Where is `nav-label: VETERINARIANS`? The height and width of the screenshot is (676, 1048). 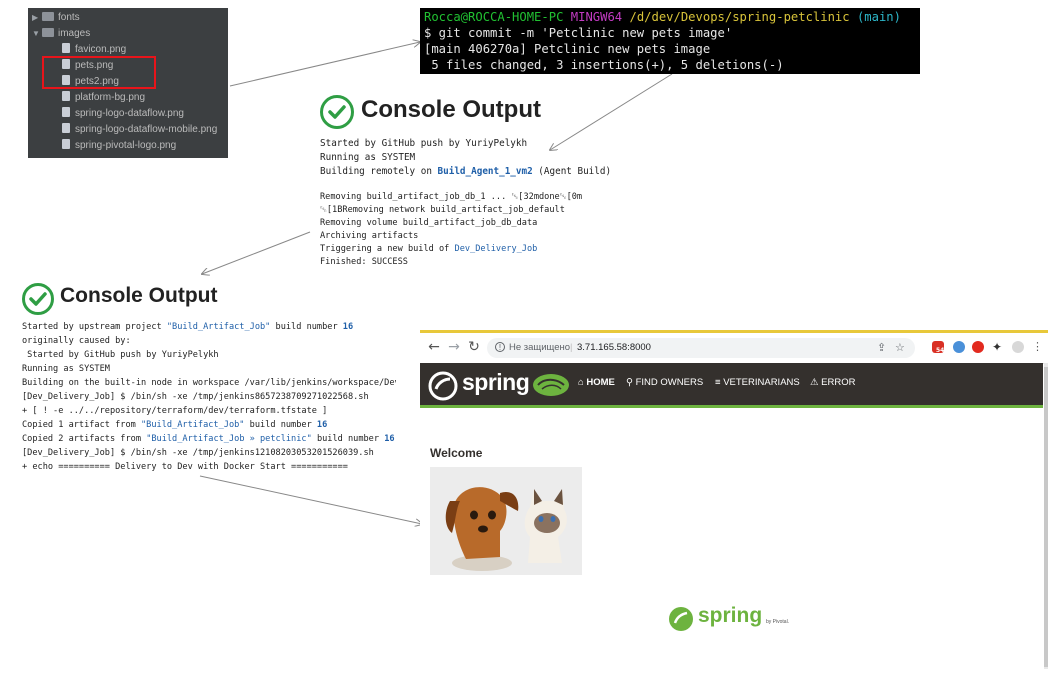
nav-label: VETERINARIANS is located at coordinates (761, 382).